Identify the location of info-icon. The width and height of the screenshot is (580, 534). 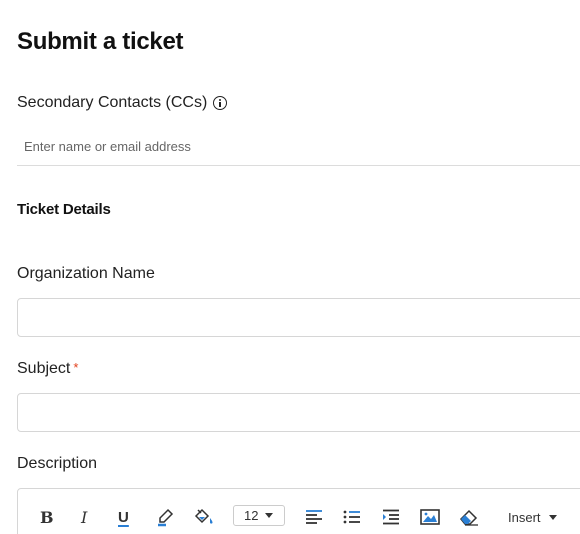
(220, 103).